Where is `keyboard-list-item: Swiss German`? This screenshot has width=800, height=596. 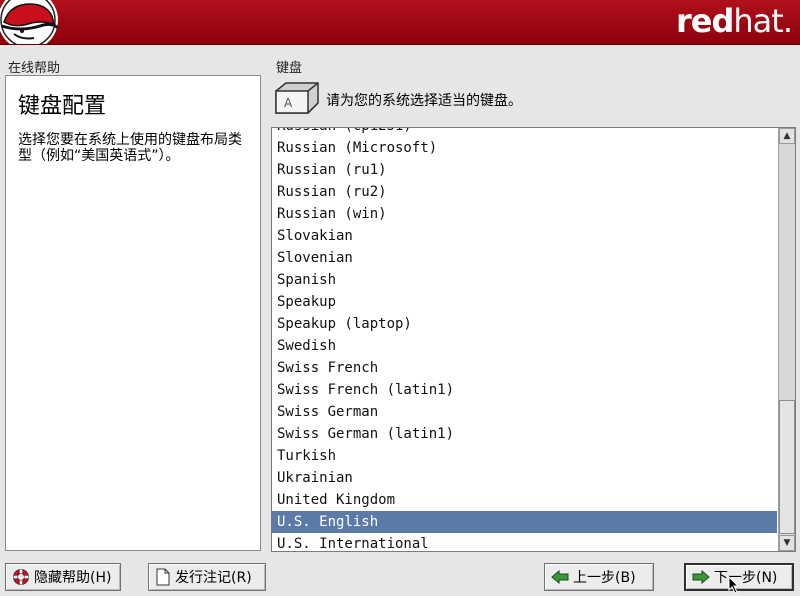
keyboard-list-item: Swiss German is located at coordinates (524, 412).